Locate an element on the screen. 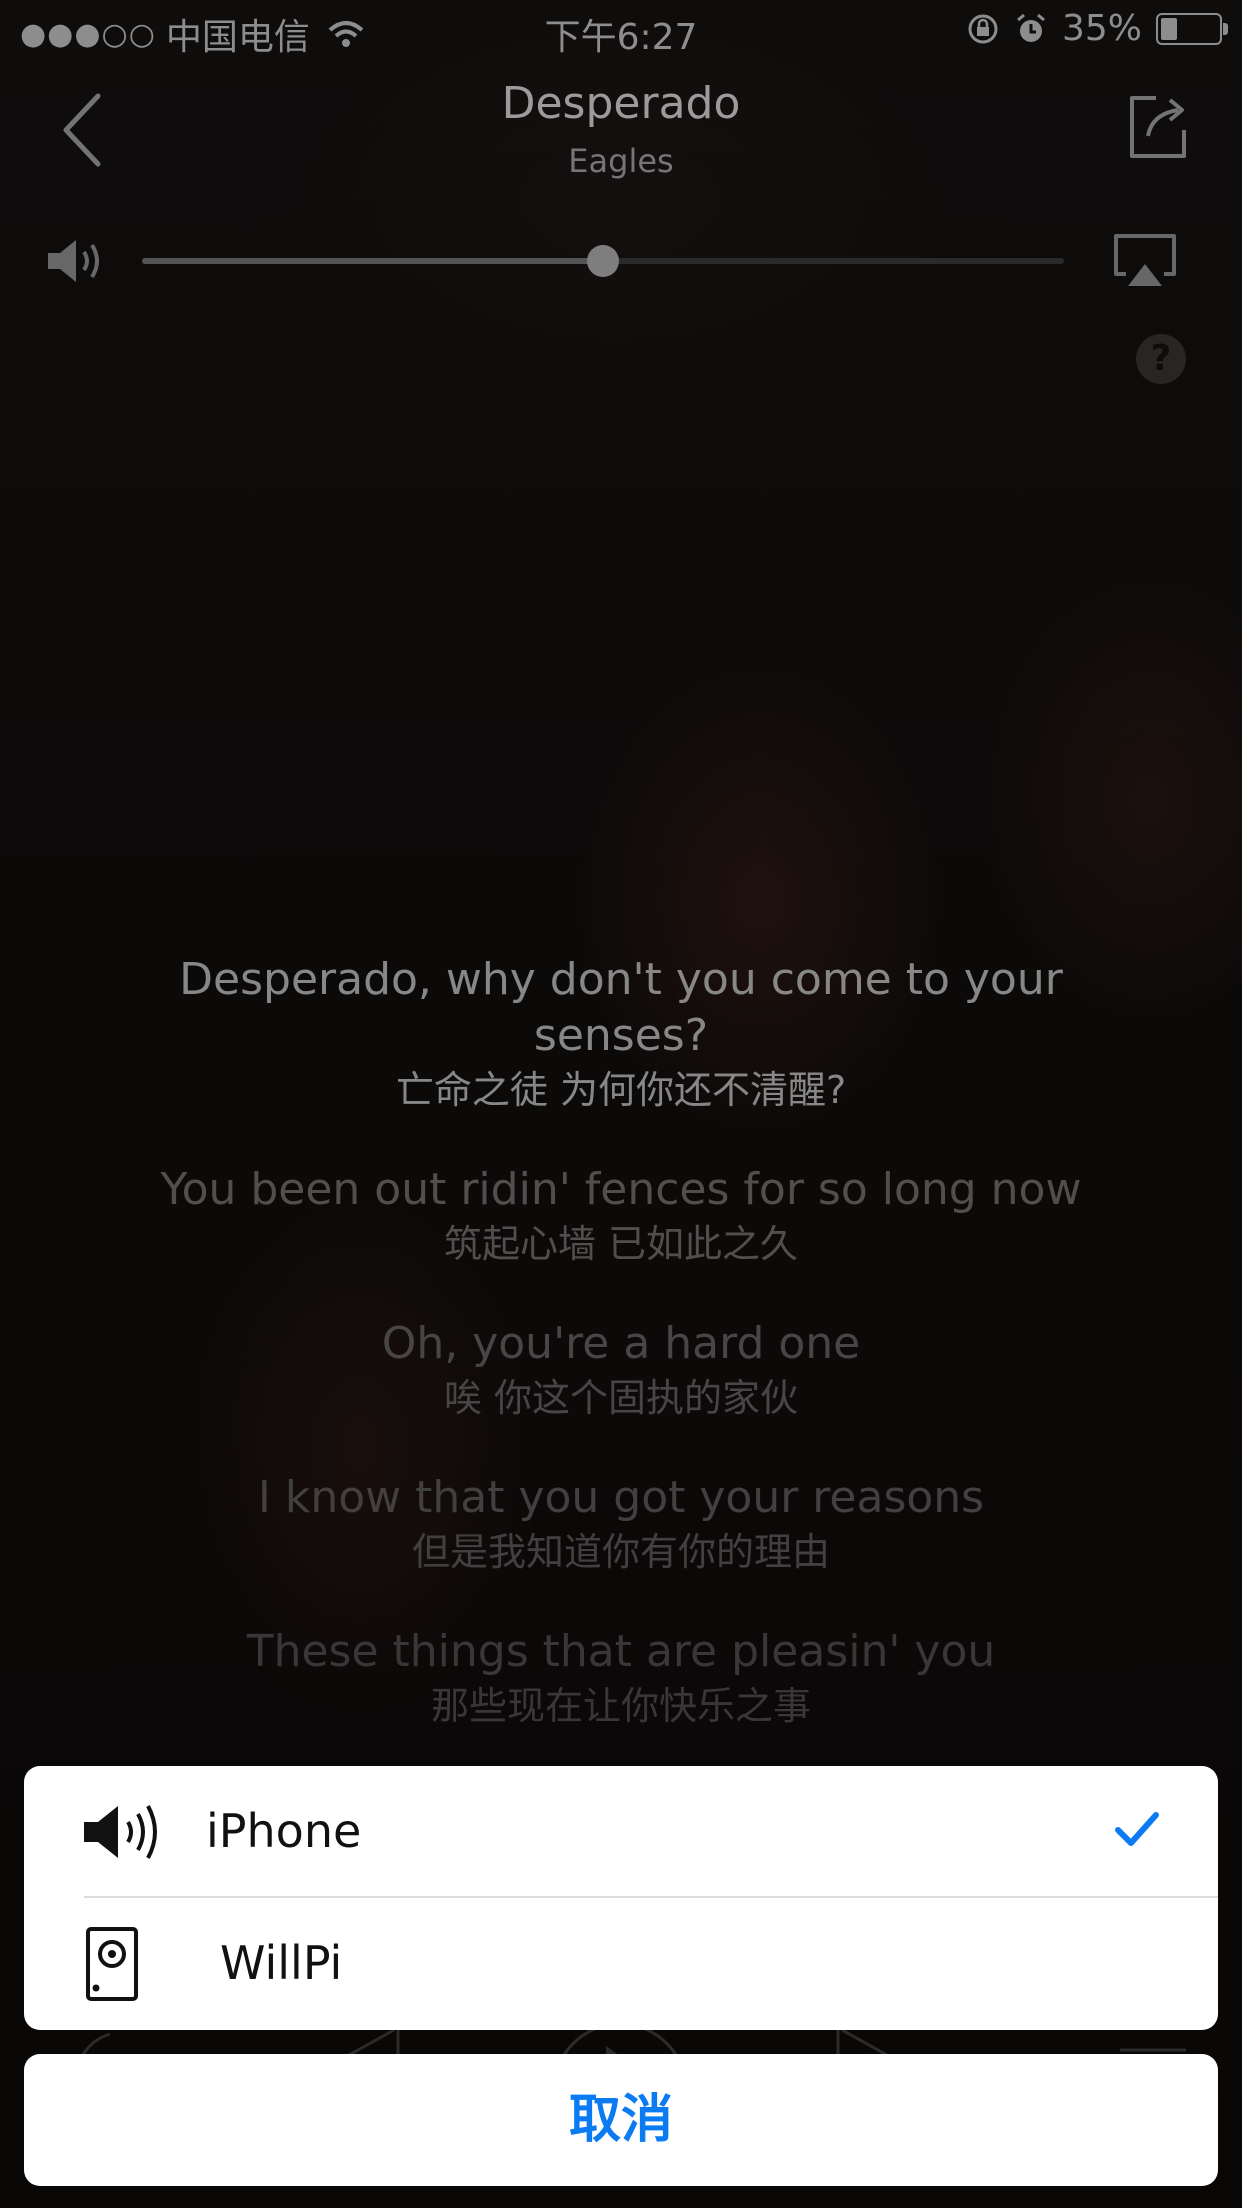  device-label: WillPi is located at coordinates (281, 1963).